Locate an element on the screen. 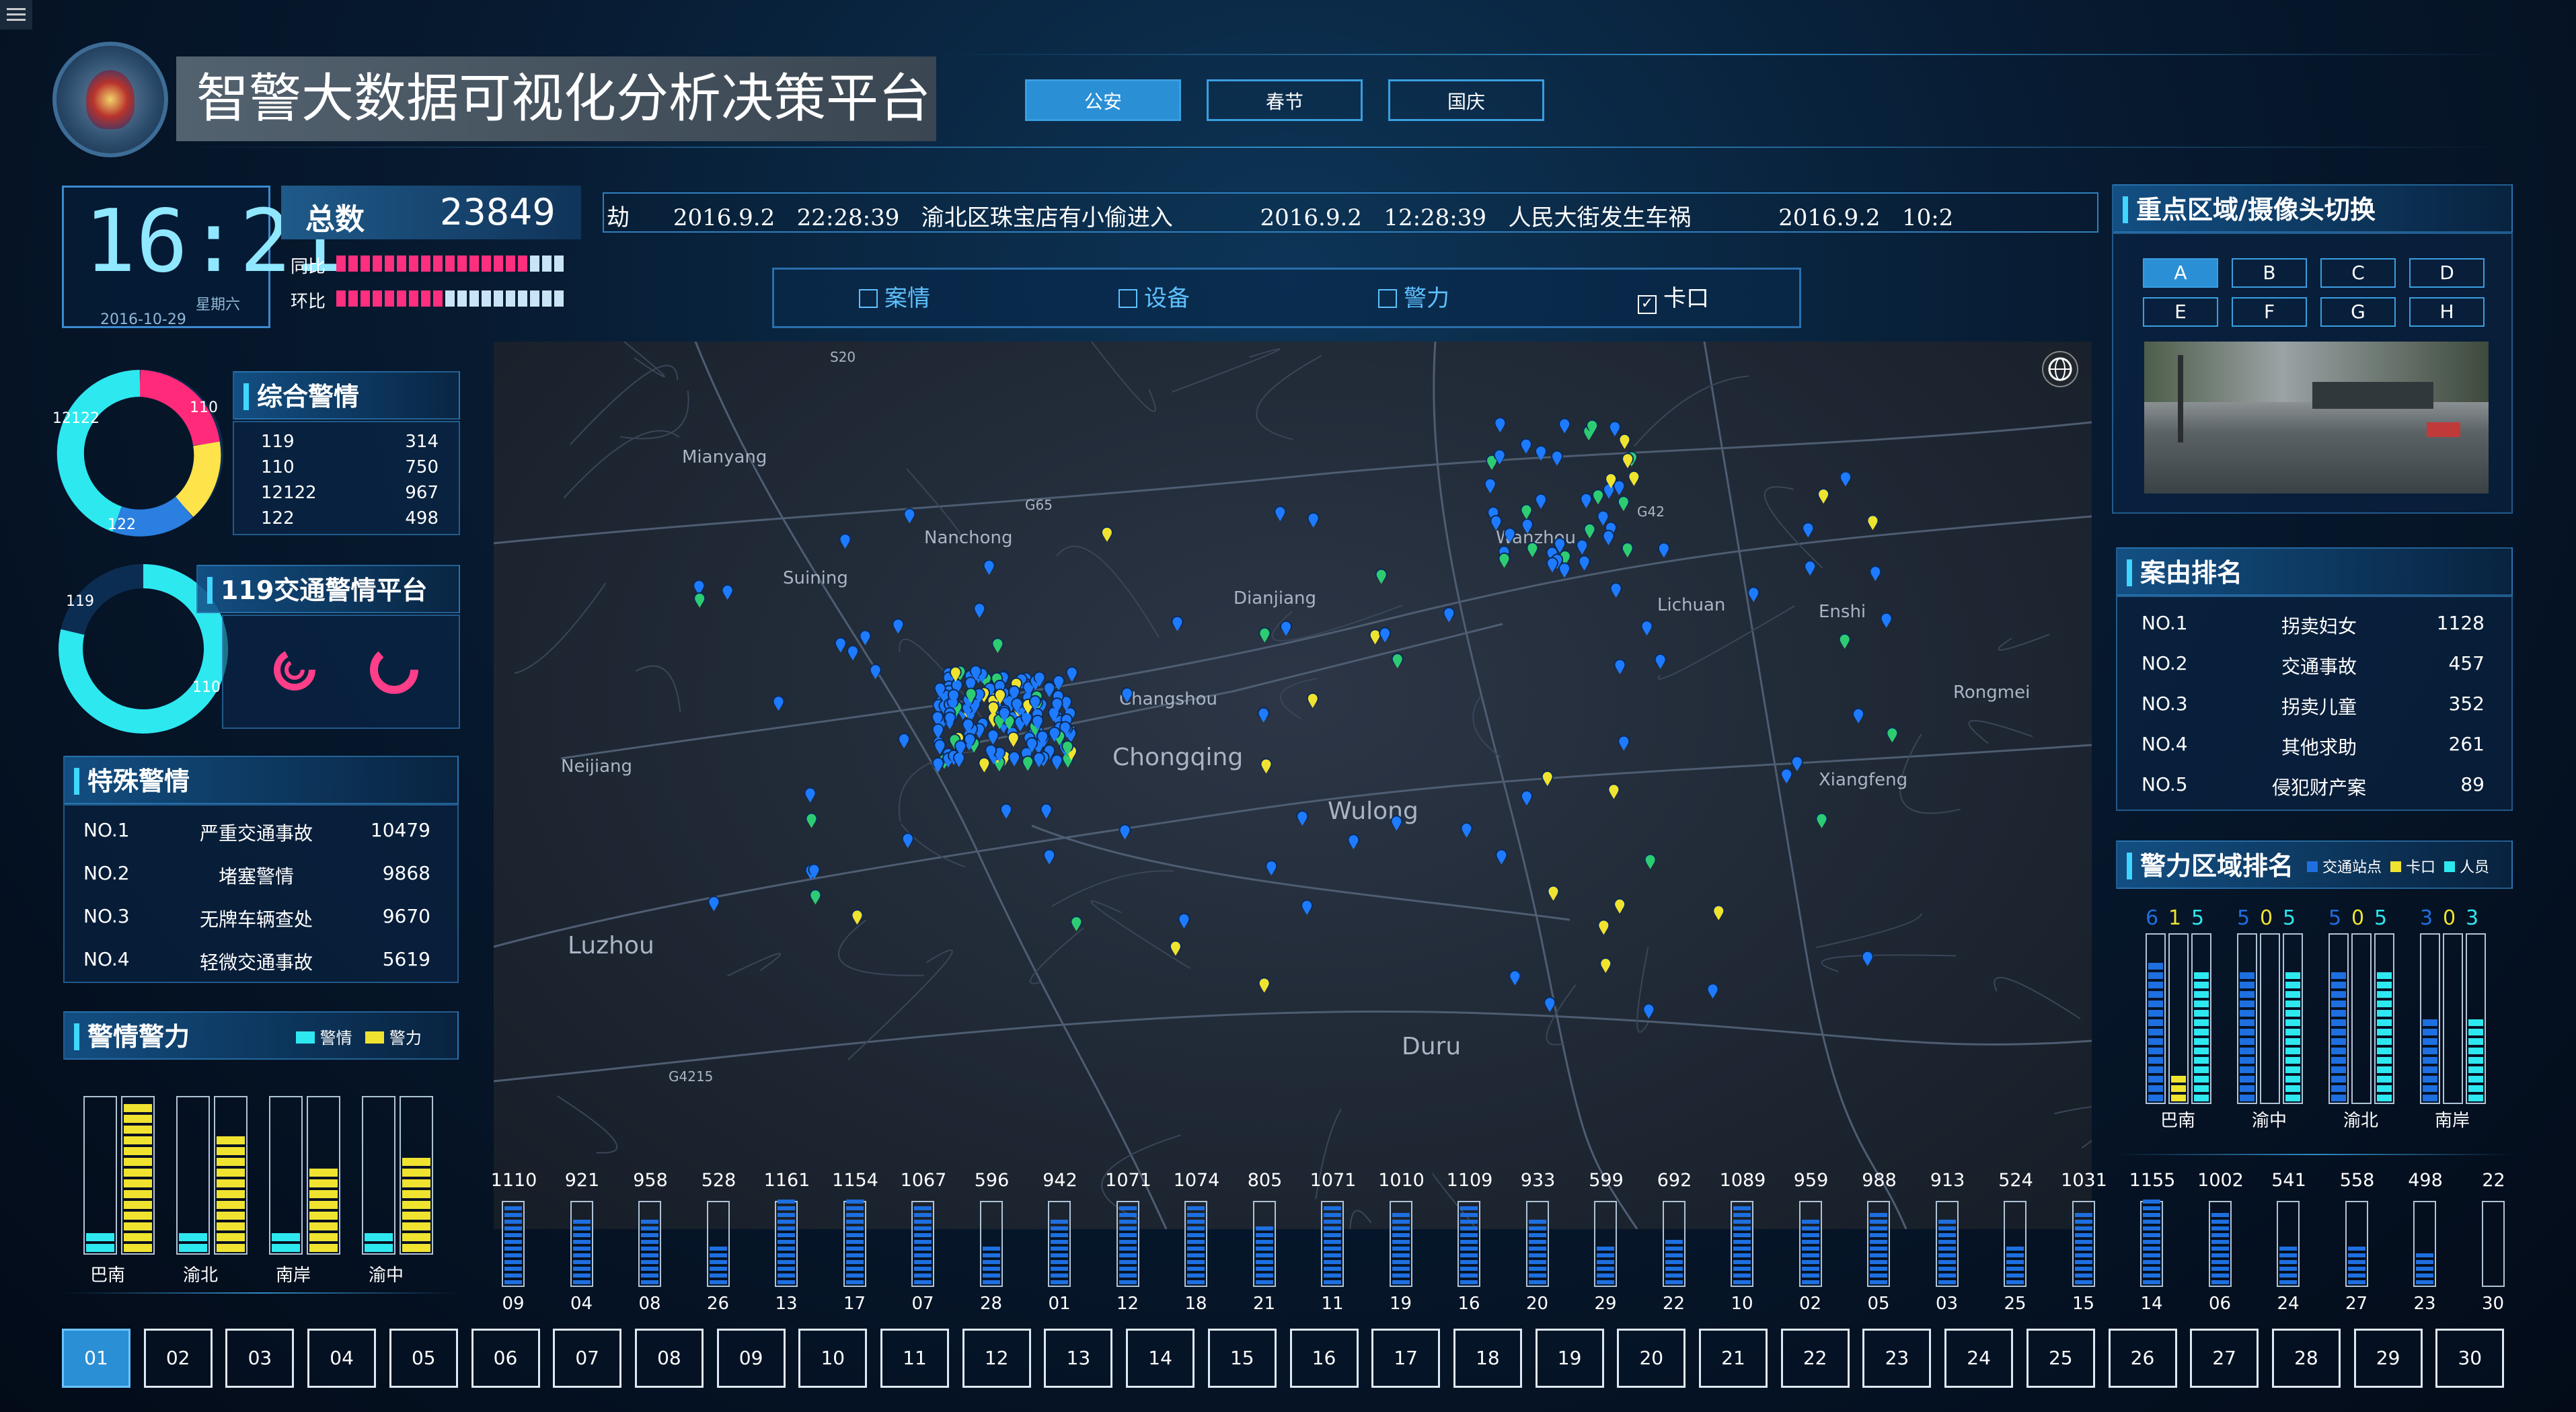  tab-spring-festival: 春节 is located at coordinates (1285, 100).